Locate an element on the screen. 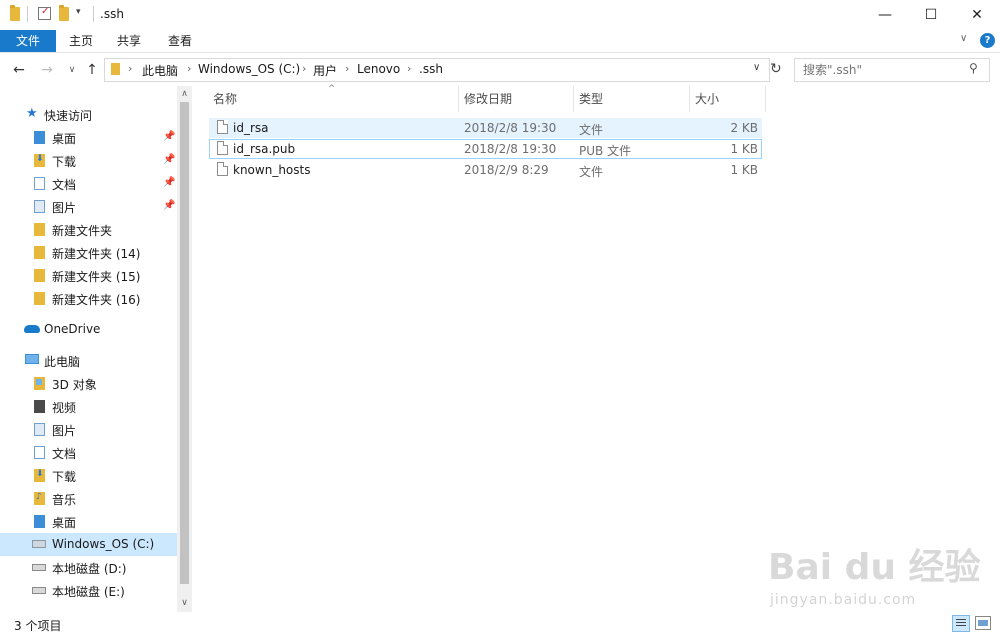 This screenshot has width=1000, height=636. table-row: id_rsa 2018/2/8 19:30 文件 2 KB is located at coordinates (485, 128).